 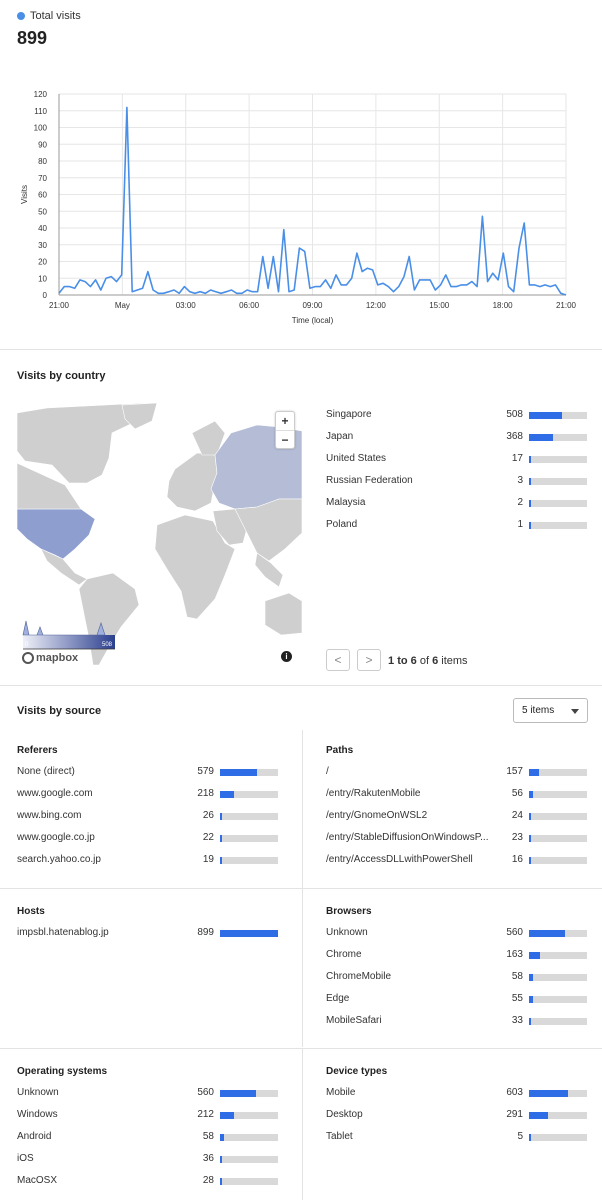 What do you see at coordinates (514, 414) in the screenshot?
I see `country-value: 508` at bounding box center [514, 414].